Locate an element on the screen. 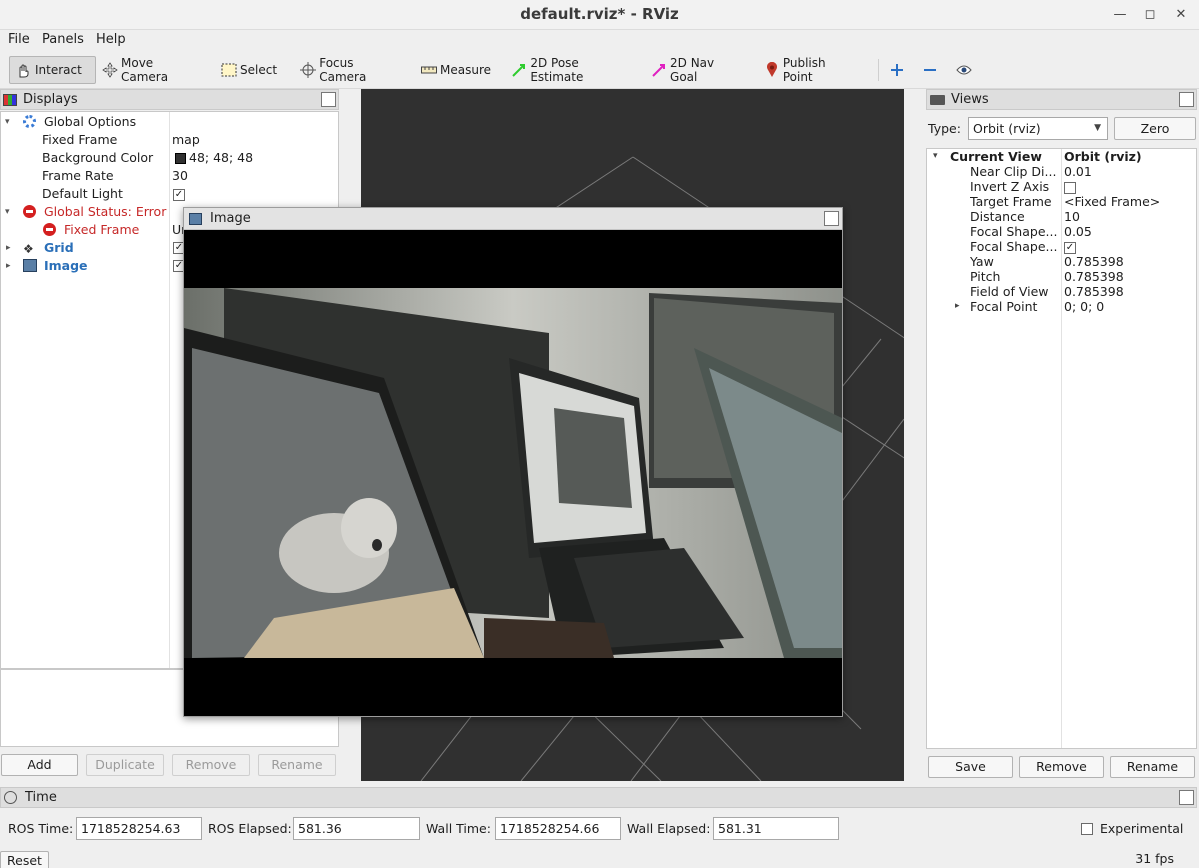 The height and width of the screenshot is (868, 1199). eye-icon is located at coordinates (964, 70).